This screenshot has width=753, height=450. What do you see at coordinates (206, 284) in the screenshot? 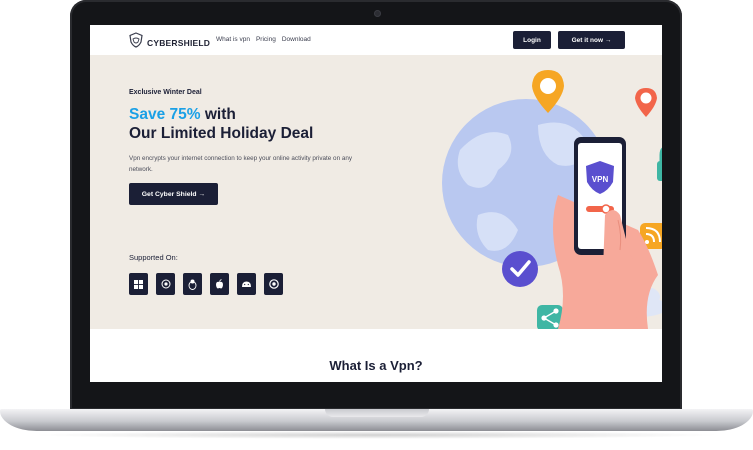
I see `platform-list` at bounding box center [206, 284].